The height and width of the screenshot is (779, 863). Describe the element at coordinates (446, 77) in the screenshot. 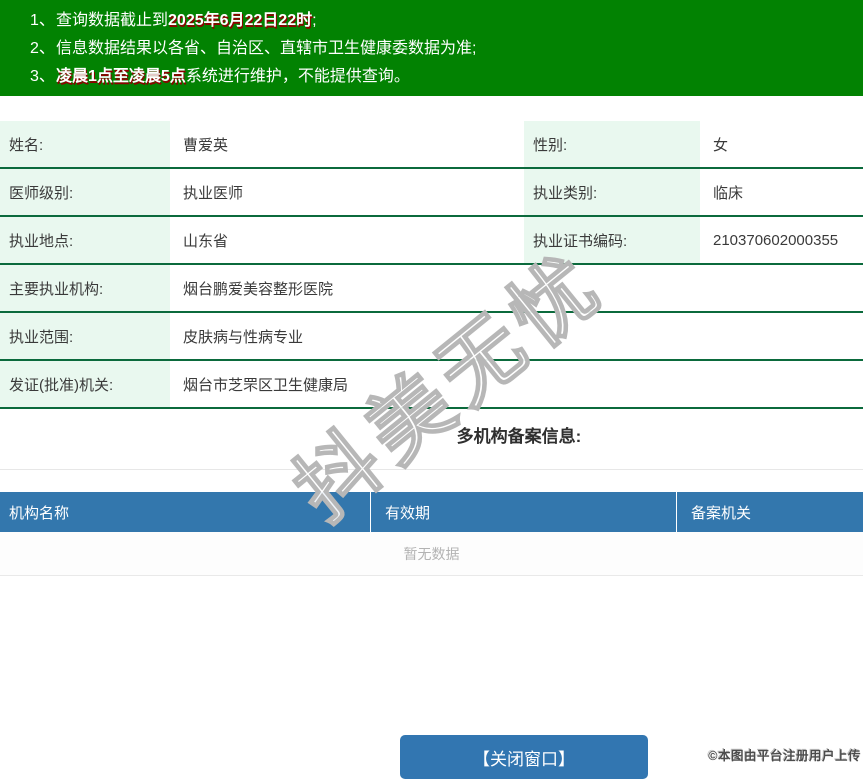

I see `notice-item-3: 3、凌晨1点至凌晨5点系统进行维护，不能提供查询。` at that location.